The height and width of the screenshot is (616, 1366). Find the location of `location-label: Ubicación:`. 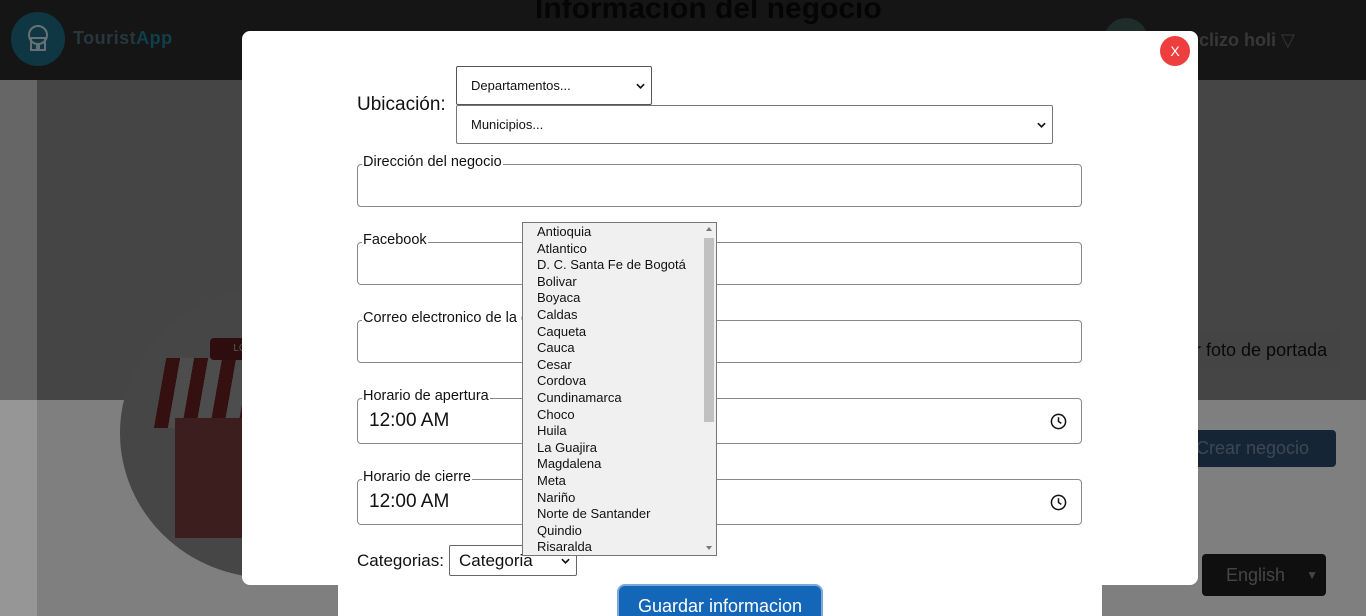

location-label: Ubicación: is located at coordinates (401, 104).